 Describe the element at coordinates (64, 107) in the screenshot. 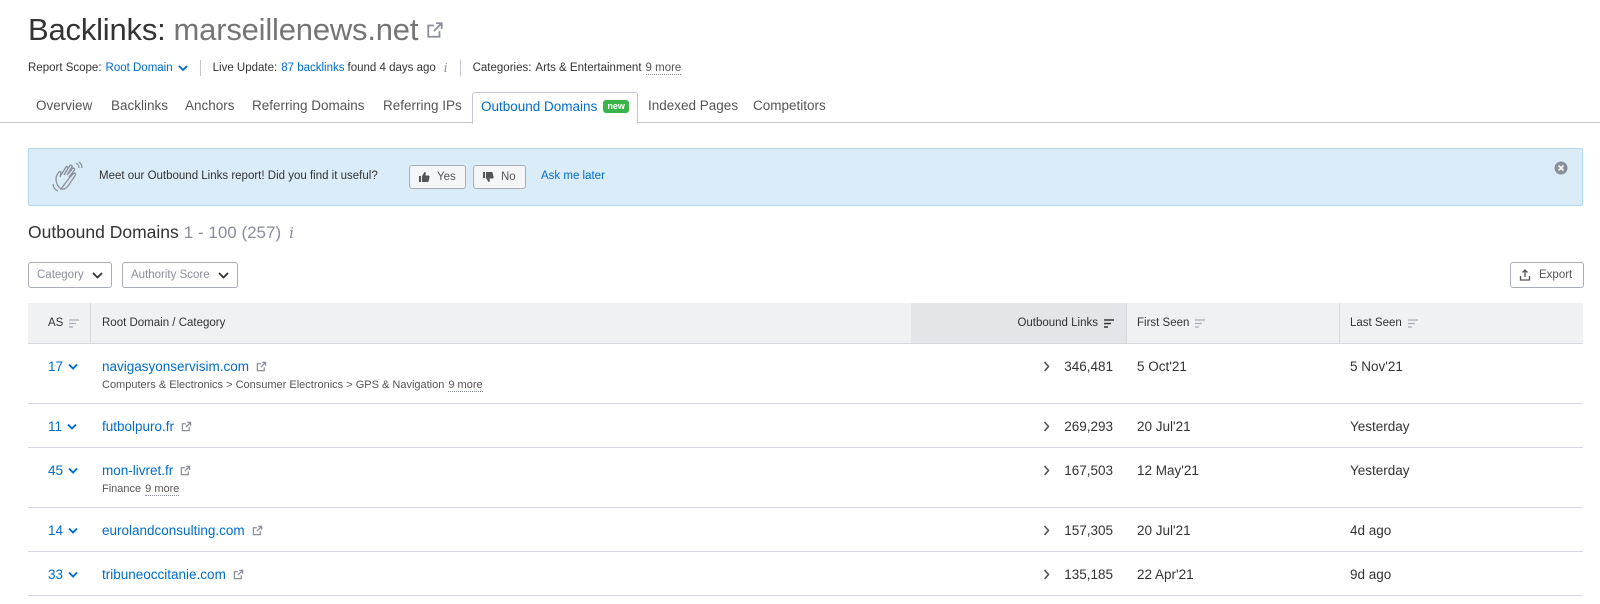

I see `tab-overview: Overview` at that location.